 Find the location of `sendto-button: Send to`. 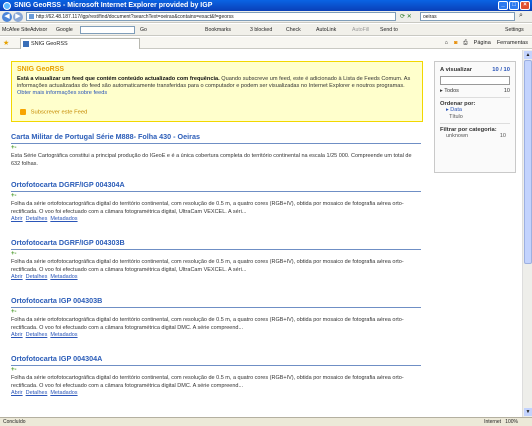

sendto-button: Send to is located at coordinates (389, 30).